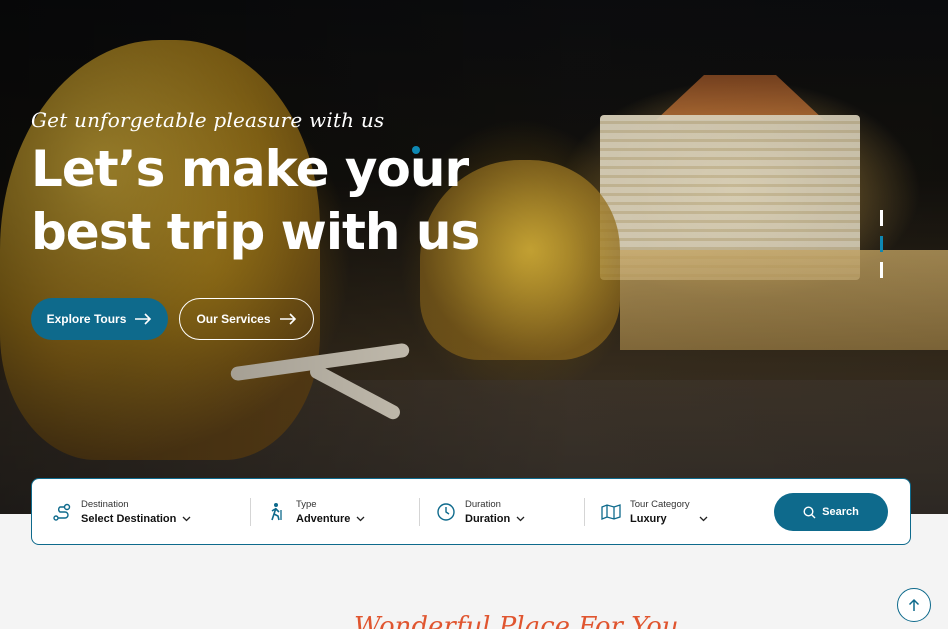 The height and width of the screenshot is (629, 948). What do you see at coordinates (86, 319) in the screenshot?
I see `explore-tours-label: Explore Tours` at bounding box center [86, 319].